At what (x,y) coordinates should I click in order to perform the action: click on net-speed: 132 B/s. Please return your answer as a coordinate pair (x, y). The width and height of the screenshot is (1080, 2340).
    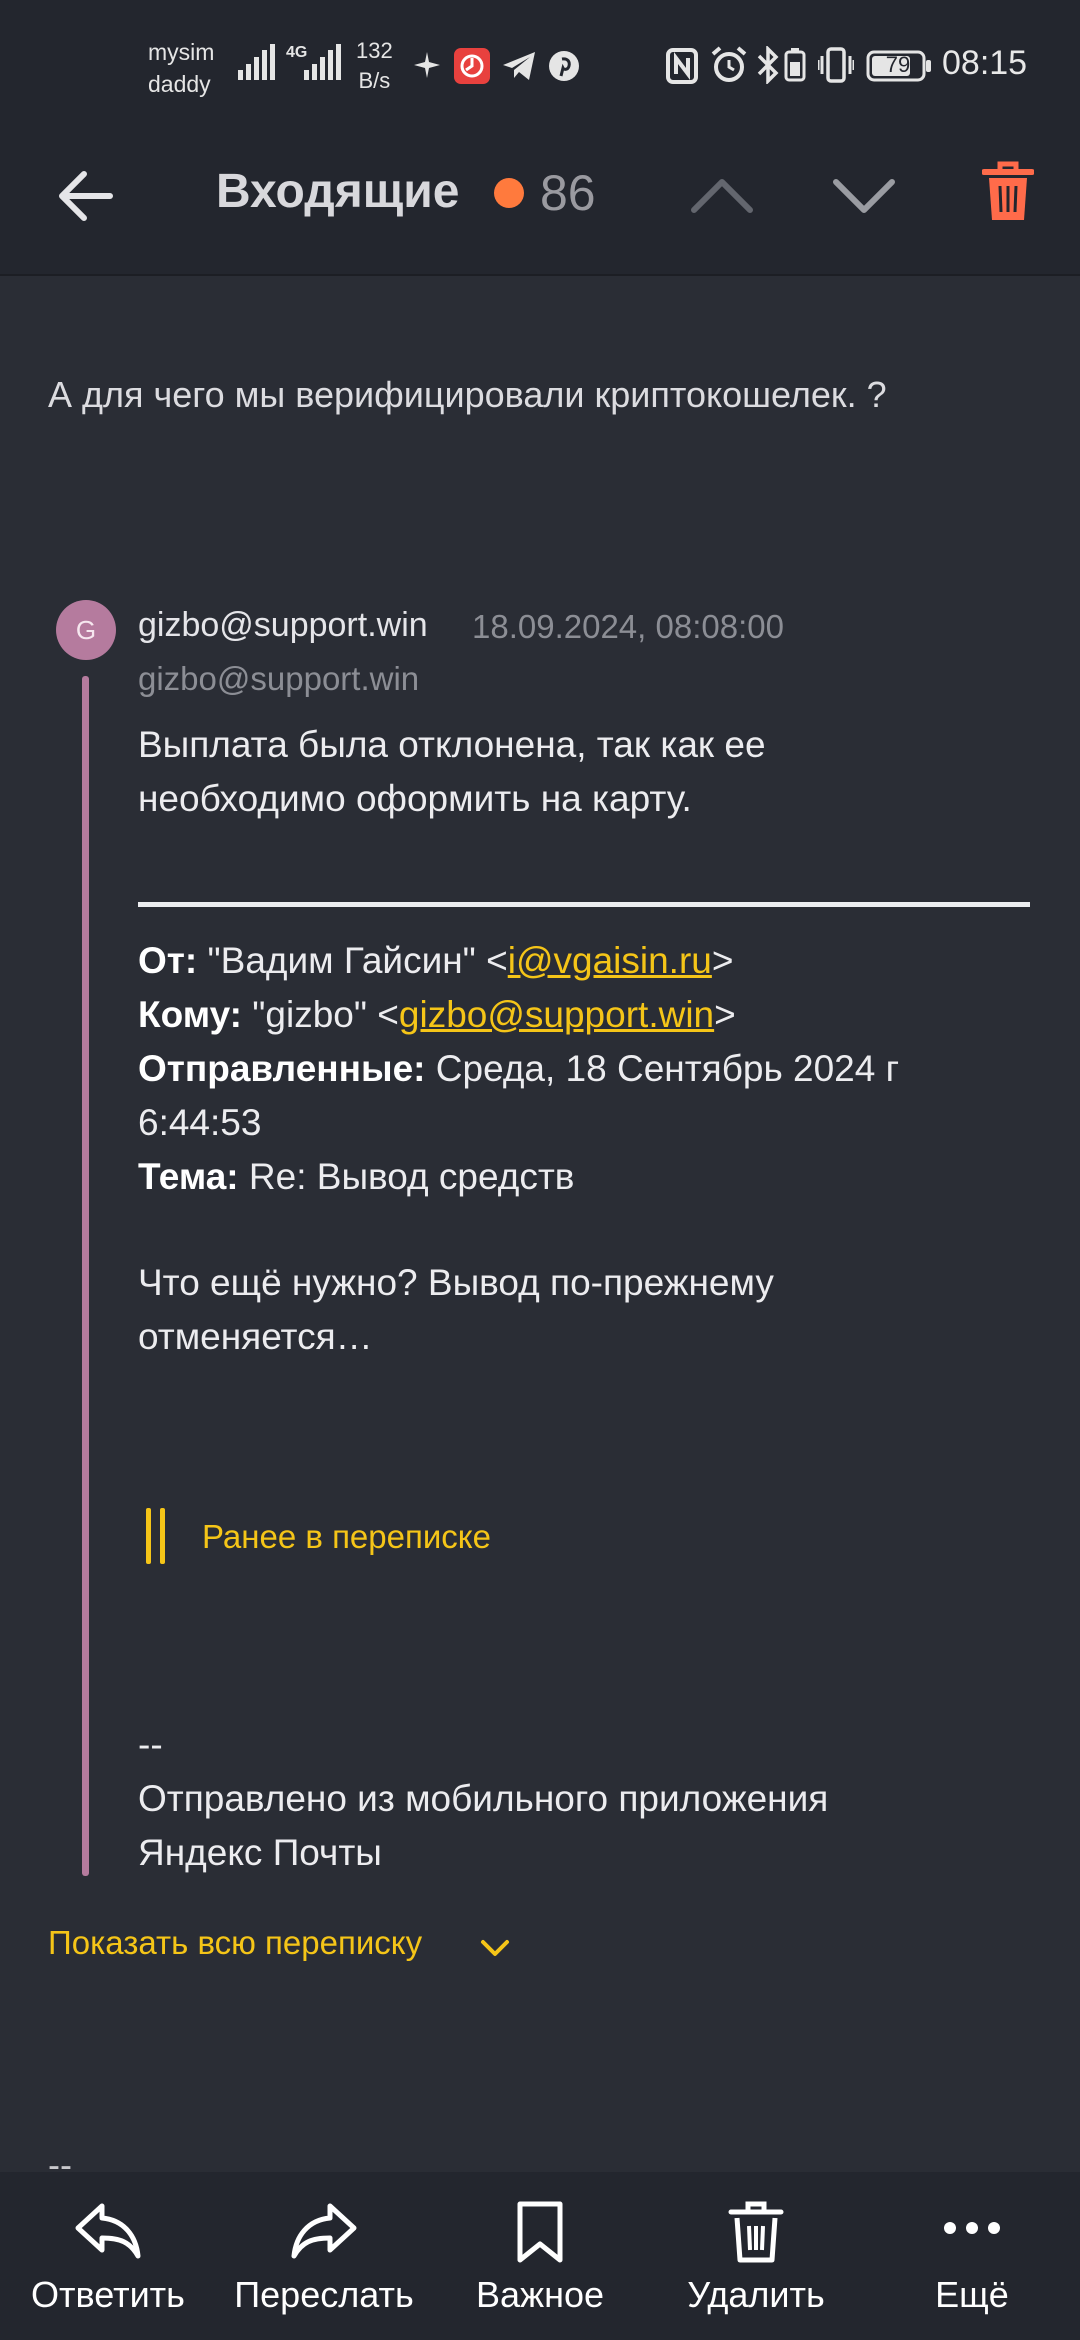
    Looking at the image, I should click on (374, 65).